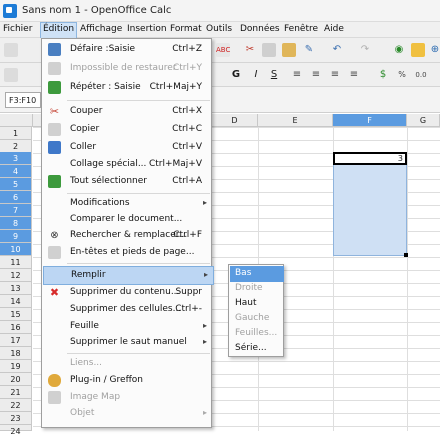 The width and height of the screenshot is (440, 438). What do you see at coordinates (223, 50) in the screenshot?
I see `spellcheck-icon: ABC` at bounding box center [223, 50].